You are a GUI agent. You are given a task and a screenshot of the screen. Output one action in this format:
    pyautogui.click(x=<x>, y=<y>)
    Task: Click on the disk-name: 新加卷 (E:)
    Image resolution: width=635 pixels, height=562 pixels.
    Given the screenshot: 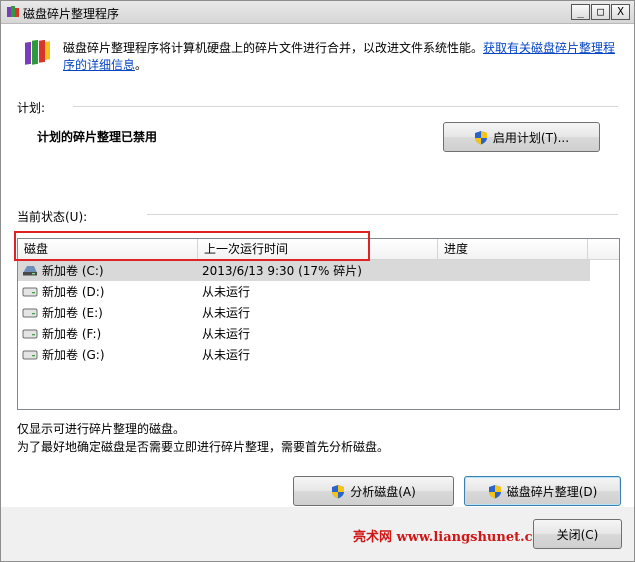 What is the action you would take?
    pyautogui.click(x=72, y=313)
    